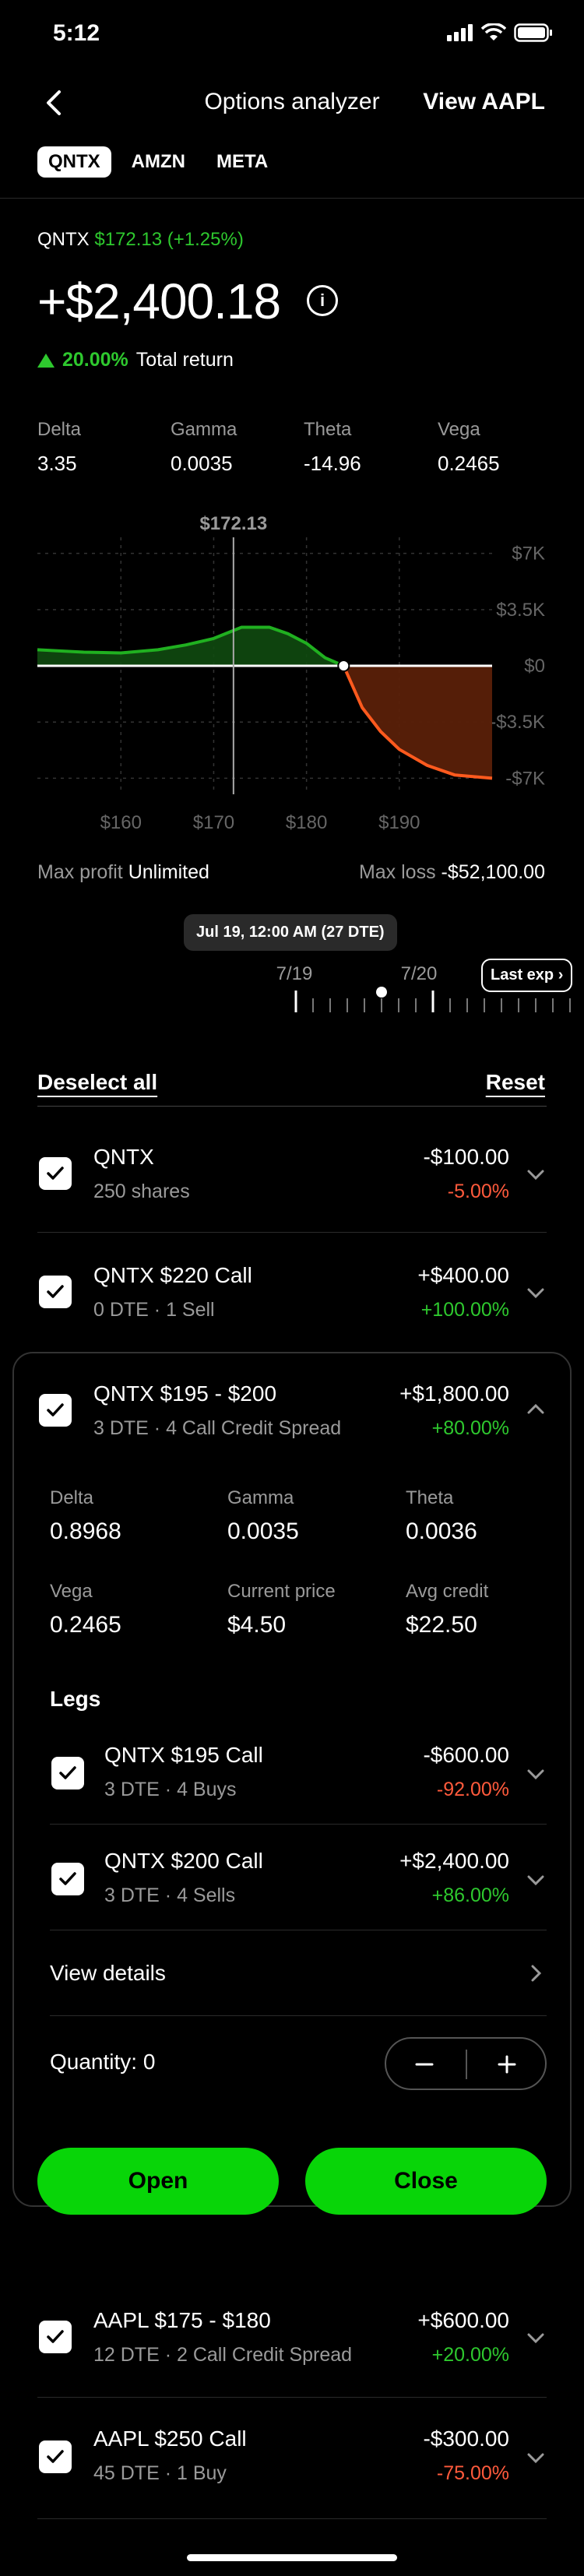 This screenshot has height=2576, width=584. What do you see at coordinates (470, 2355) in the screenshot?
I see `position-pct: +20.00%` at bounding box center [470, 2355].